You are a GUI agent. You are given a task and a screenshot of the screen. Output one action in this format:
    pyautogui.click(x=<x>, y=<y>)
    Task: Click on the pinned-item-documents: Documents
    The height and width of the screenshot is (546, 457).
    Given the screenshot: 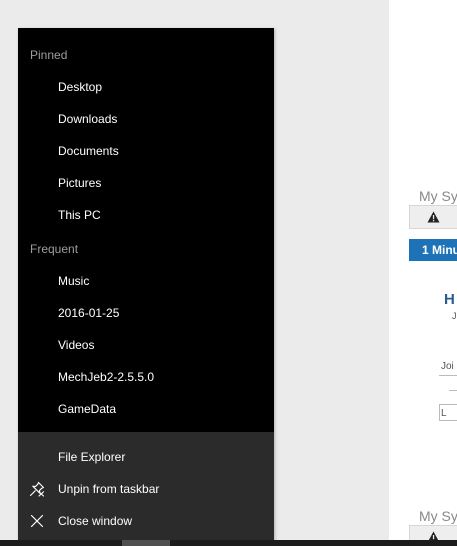 What is the action you would take?
    pyautogui.click(x=146, y=151)
    